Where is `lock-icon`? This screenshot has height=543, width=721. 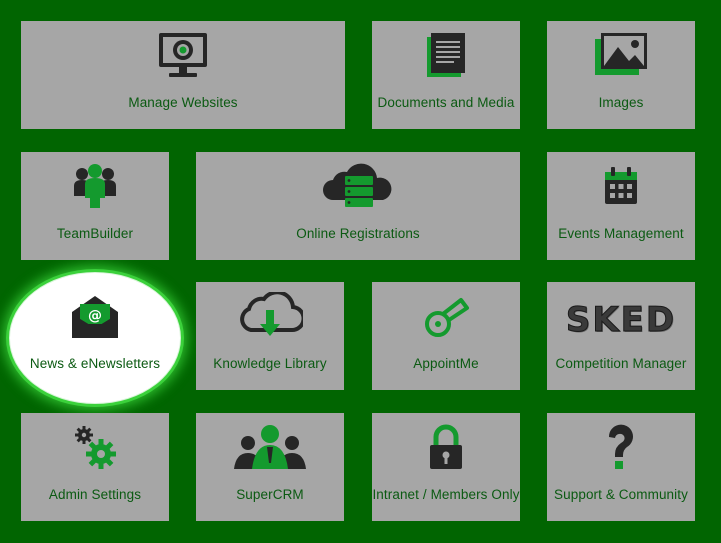
lock-icon is located at coordinates (446, 446).